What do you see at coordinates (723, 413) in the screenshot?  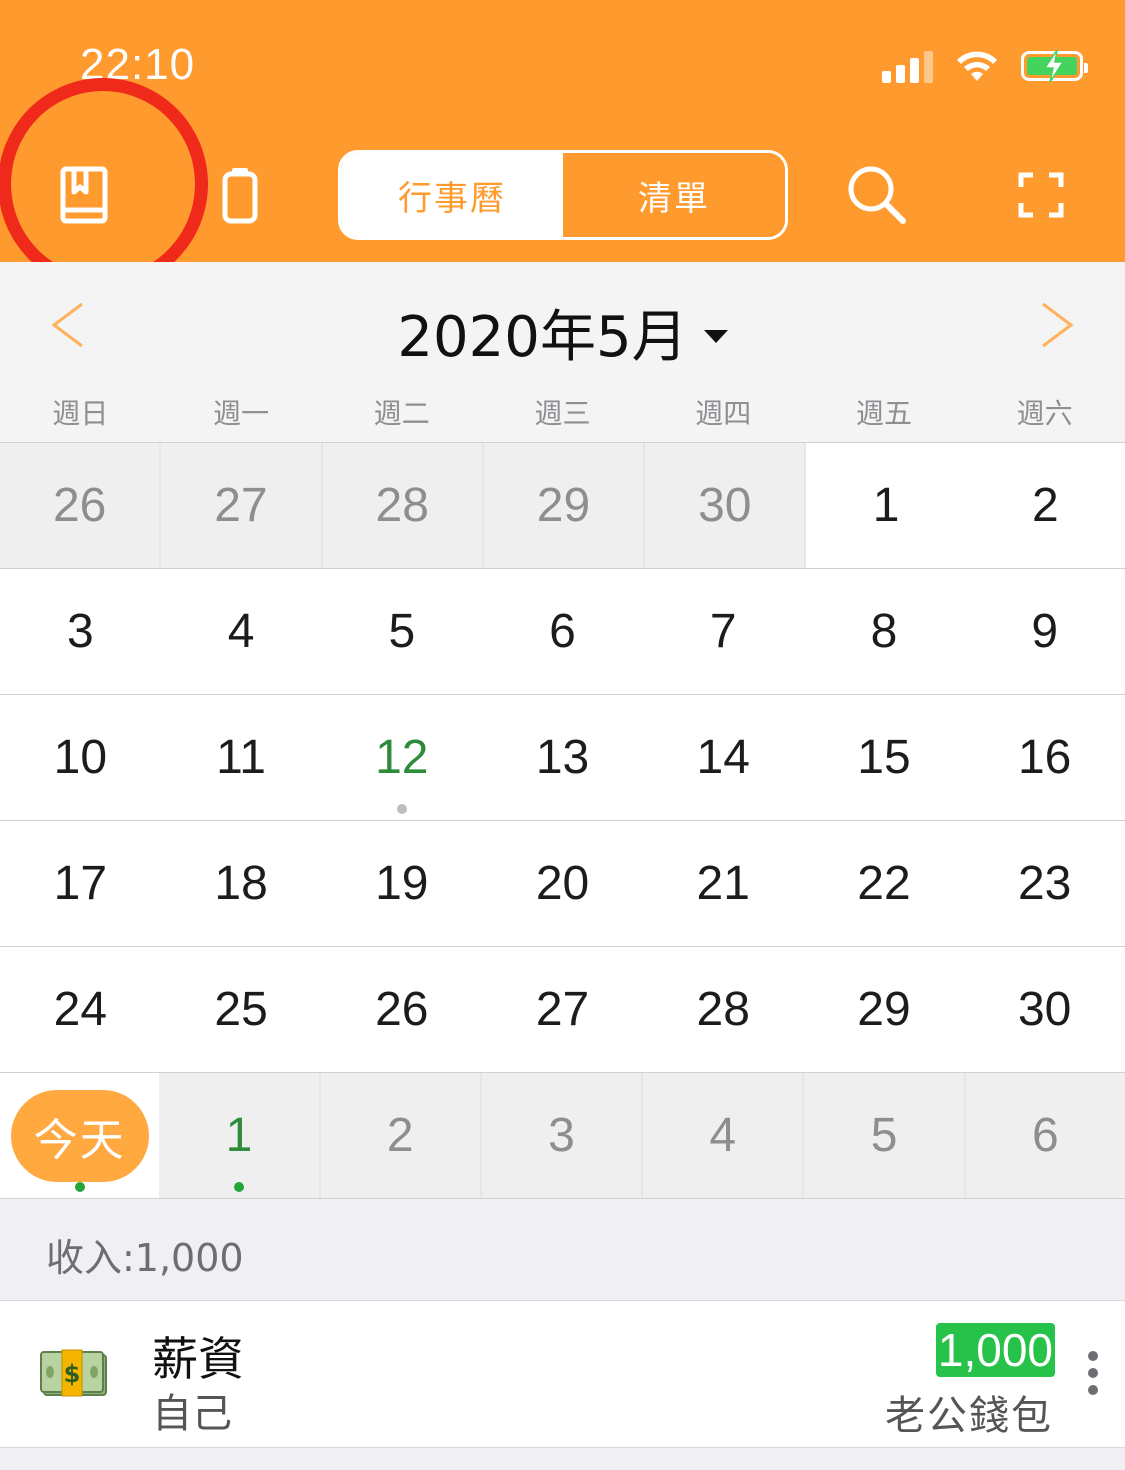 I see `weekday-label: 週四` at bounding box center [723, 413].